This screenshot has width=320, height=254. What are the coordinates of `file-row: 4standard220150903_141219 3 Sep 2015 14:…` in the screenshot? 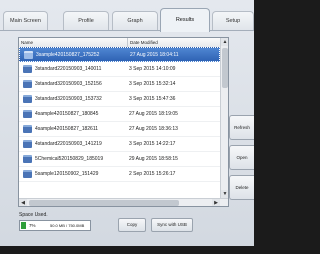 It's located at (119, 144).